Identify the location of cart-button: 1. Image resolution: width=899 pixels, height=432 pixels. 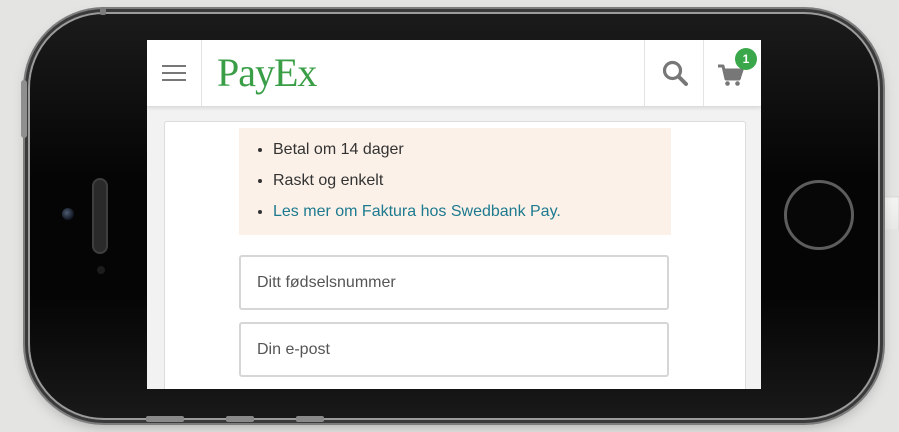
(732, 73).